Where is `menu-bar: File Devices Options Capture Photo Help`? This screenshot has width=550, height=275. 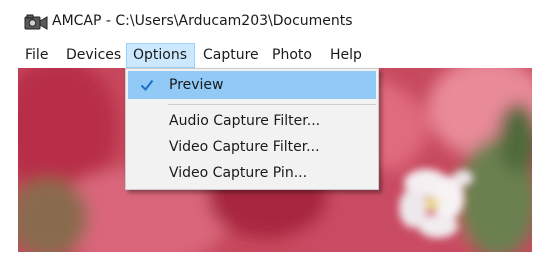
menu-bar: File Devices Options Capture Photo Help is located at coordinates (275, 55).